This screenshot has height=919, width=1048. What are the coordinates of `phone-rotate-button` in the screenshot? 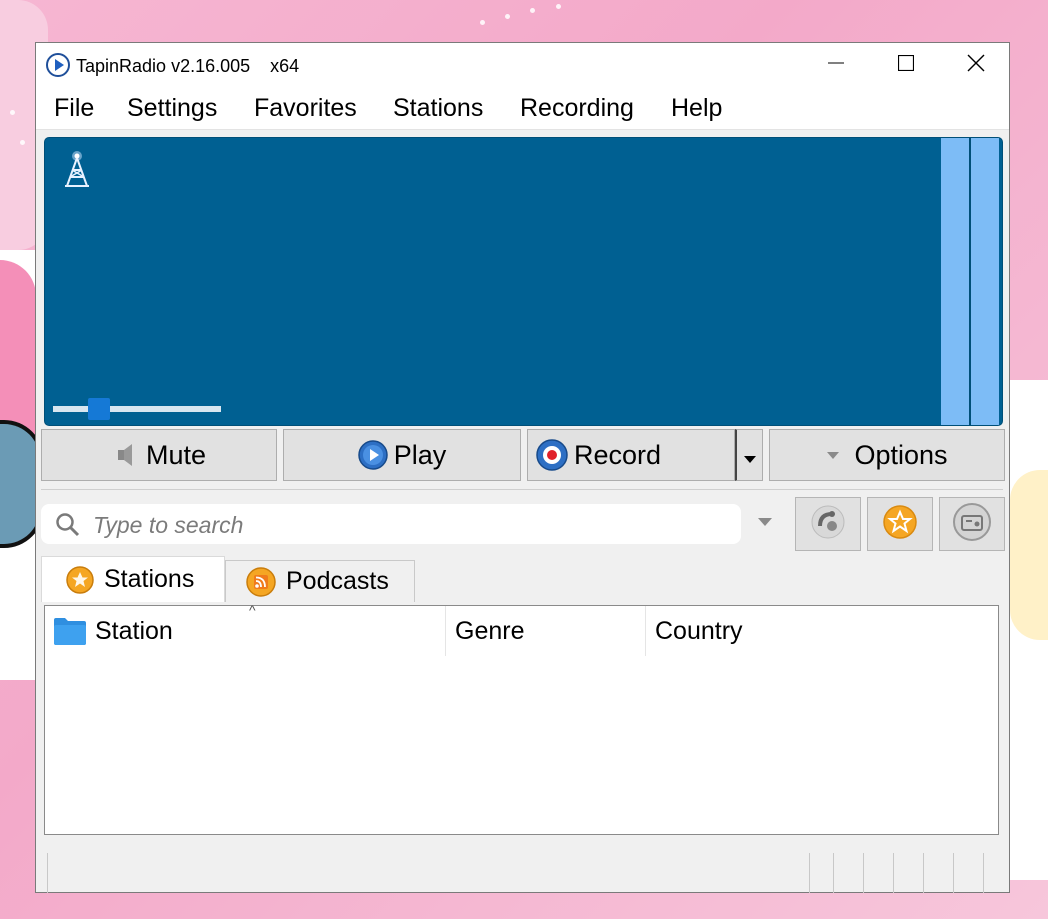 It's located at (828, 524).